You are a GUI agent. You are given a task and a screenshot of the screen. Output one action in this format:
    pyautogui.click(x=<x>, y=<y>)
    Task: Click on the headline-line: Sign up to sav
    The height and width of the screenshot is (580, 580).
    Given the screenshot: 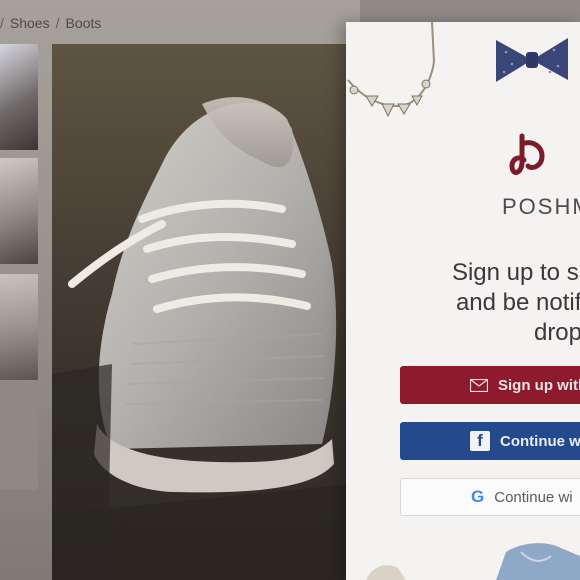 What is the action you would take?
    pyautogui.click(x=515, y=272)
    